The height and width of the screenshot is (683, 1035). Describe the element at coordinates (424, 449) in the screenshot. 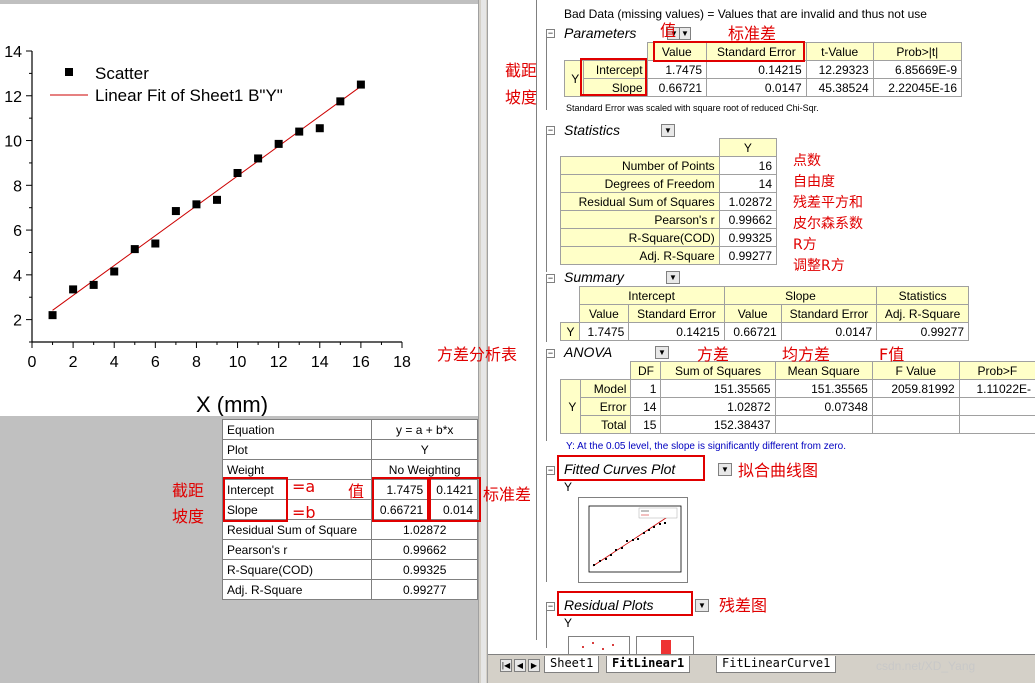

I see `fit-row-value: Y` at that location.